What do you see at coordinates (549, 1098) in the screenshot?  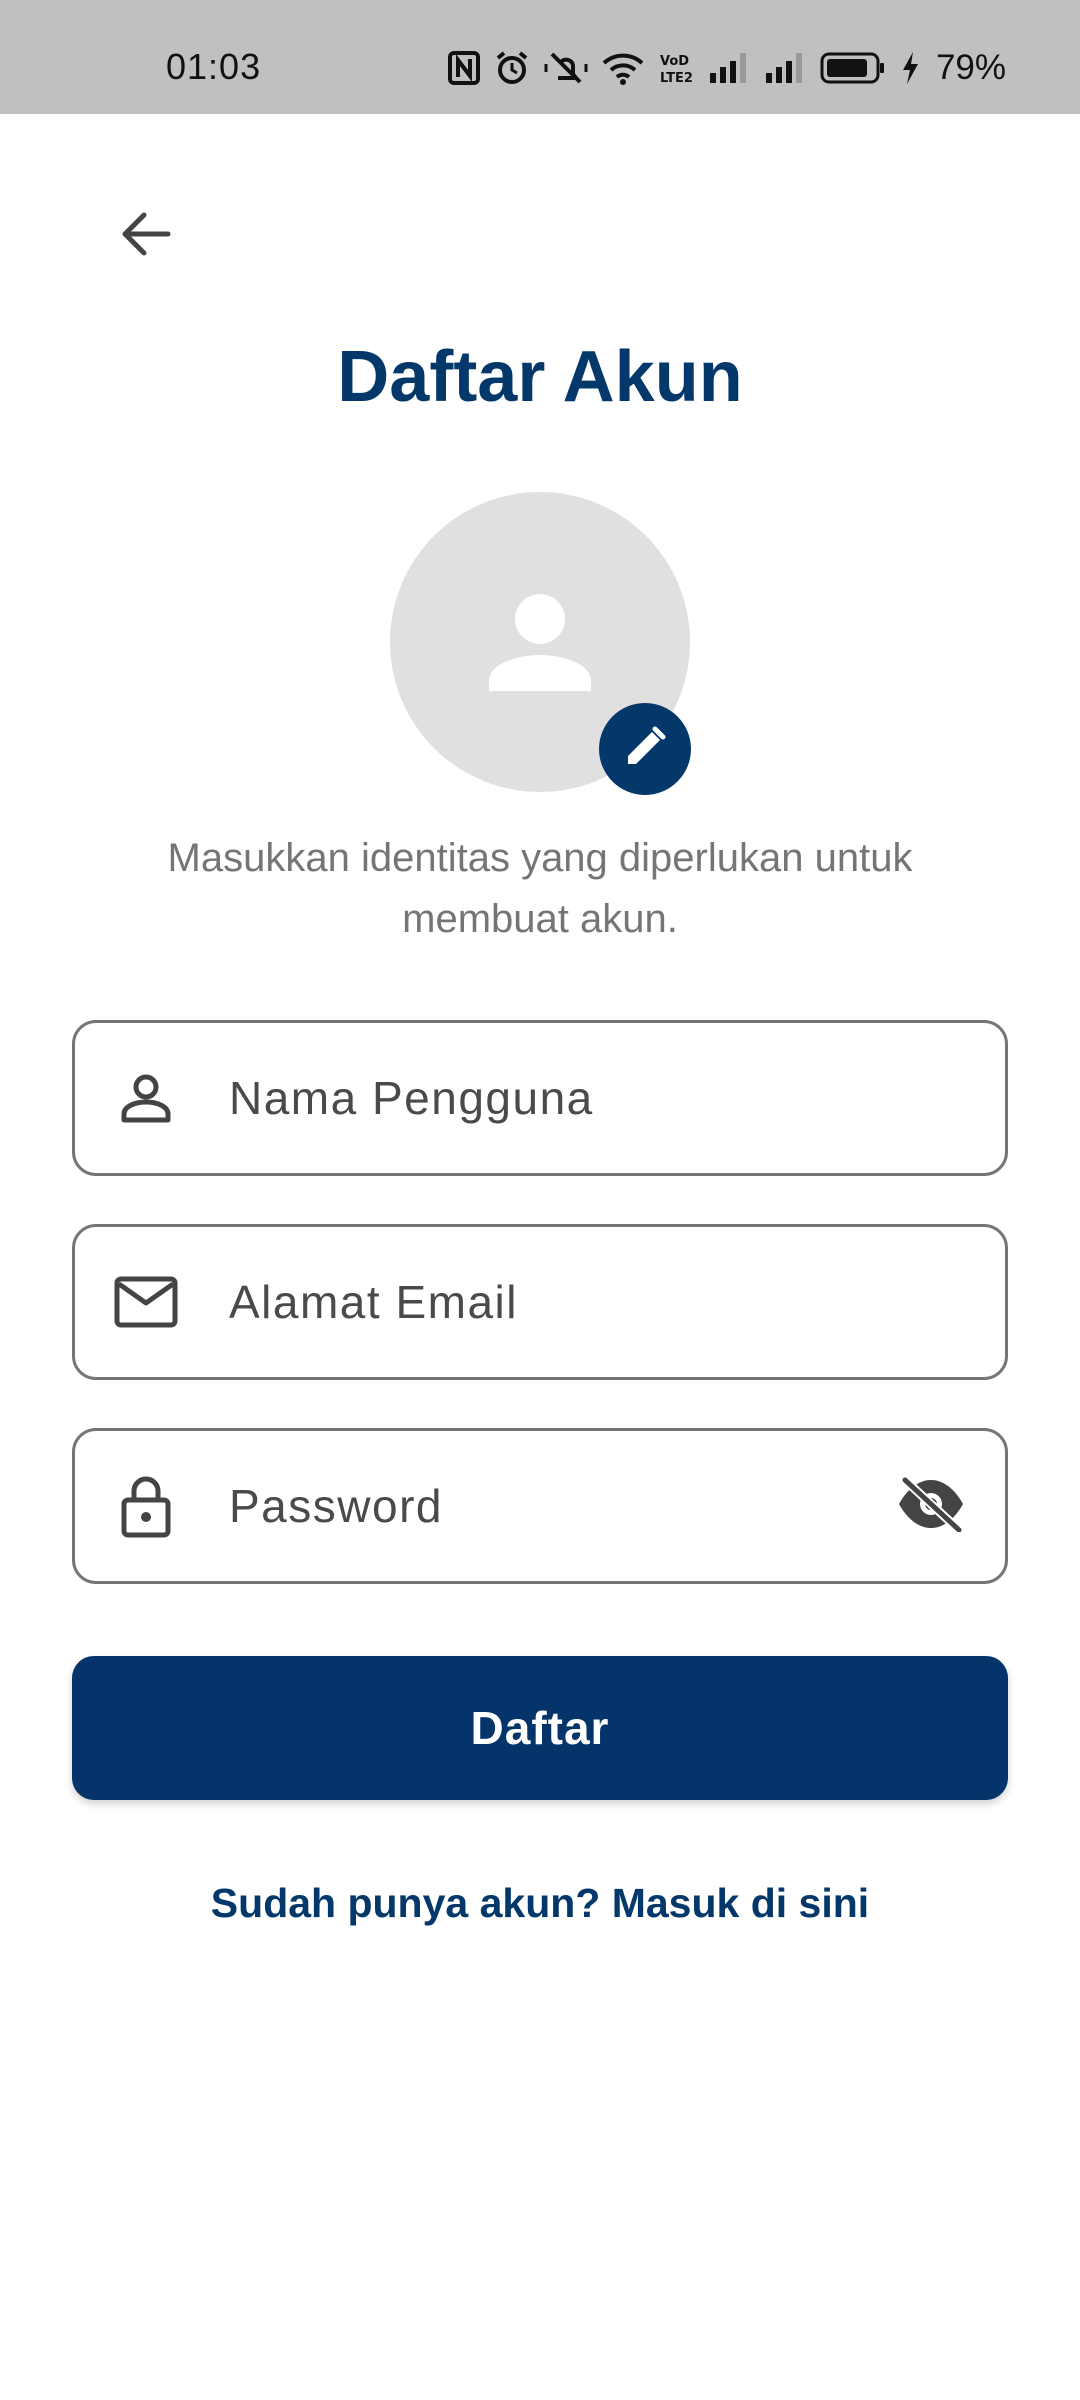 I see `username-input` at bounding box center [549, 1098].